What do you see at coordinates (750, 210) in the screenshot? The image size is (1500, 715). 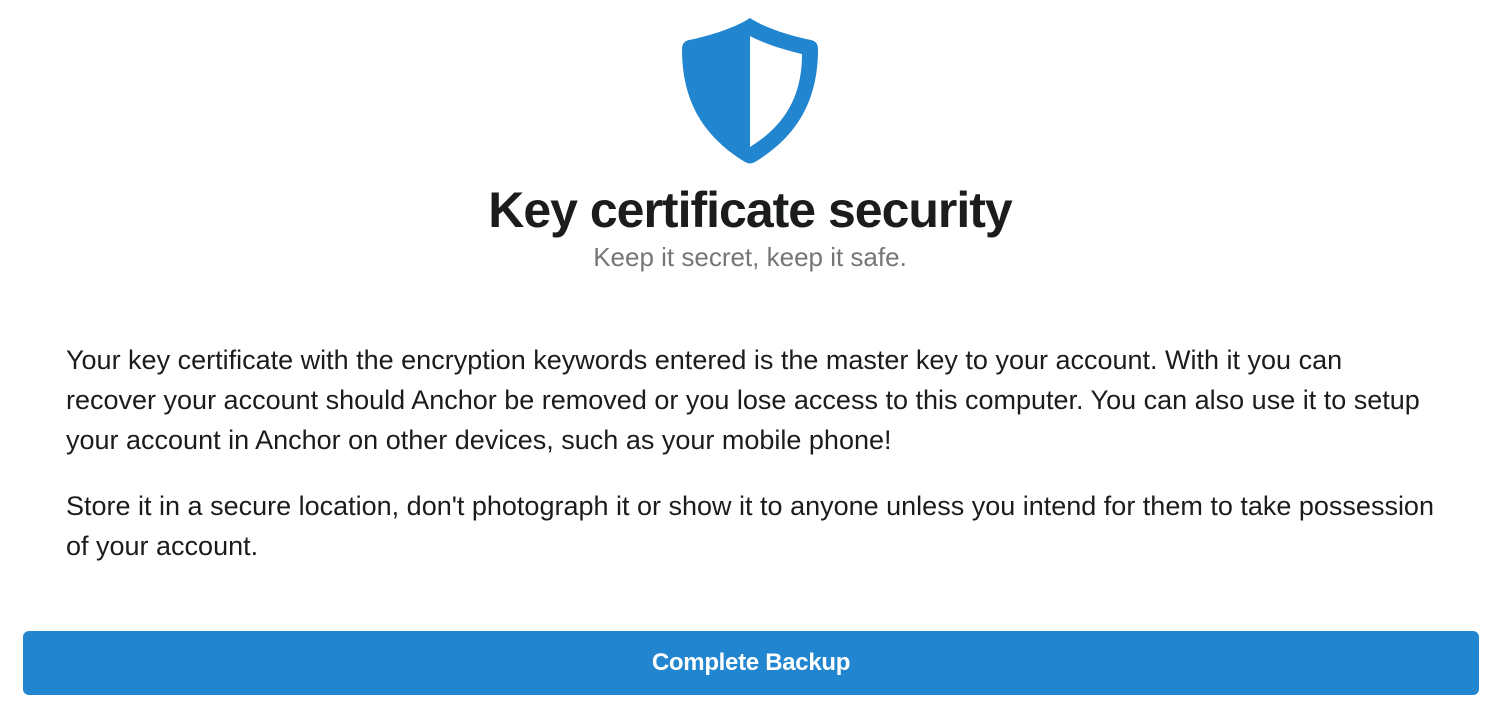 I see `page-title: Key certificate security` at bounding box center [750, 210].